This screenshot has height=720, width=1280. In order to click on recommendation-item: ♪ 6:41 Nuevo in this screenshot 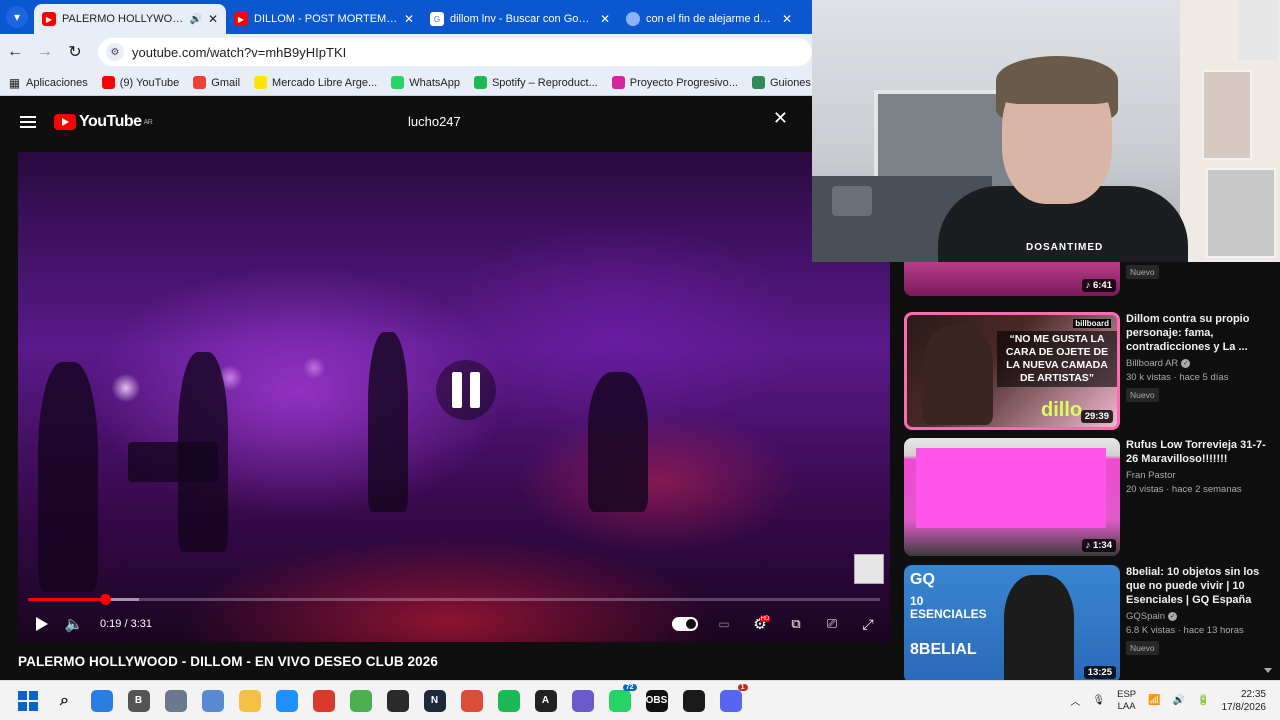, I will do `click(1092, 279)`.